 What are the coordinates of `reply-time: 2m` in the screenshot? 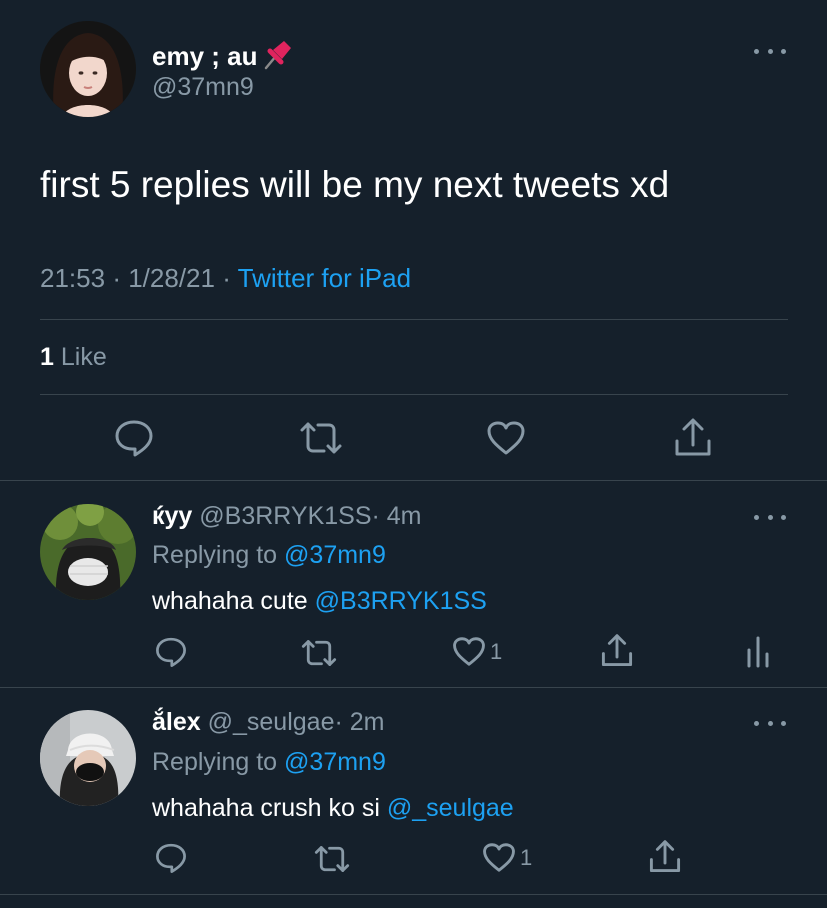 It's located at (367, 722).